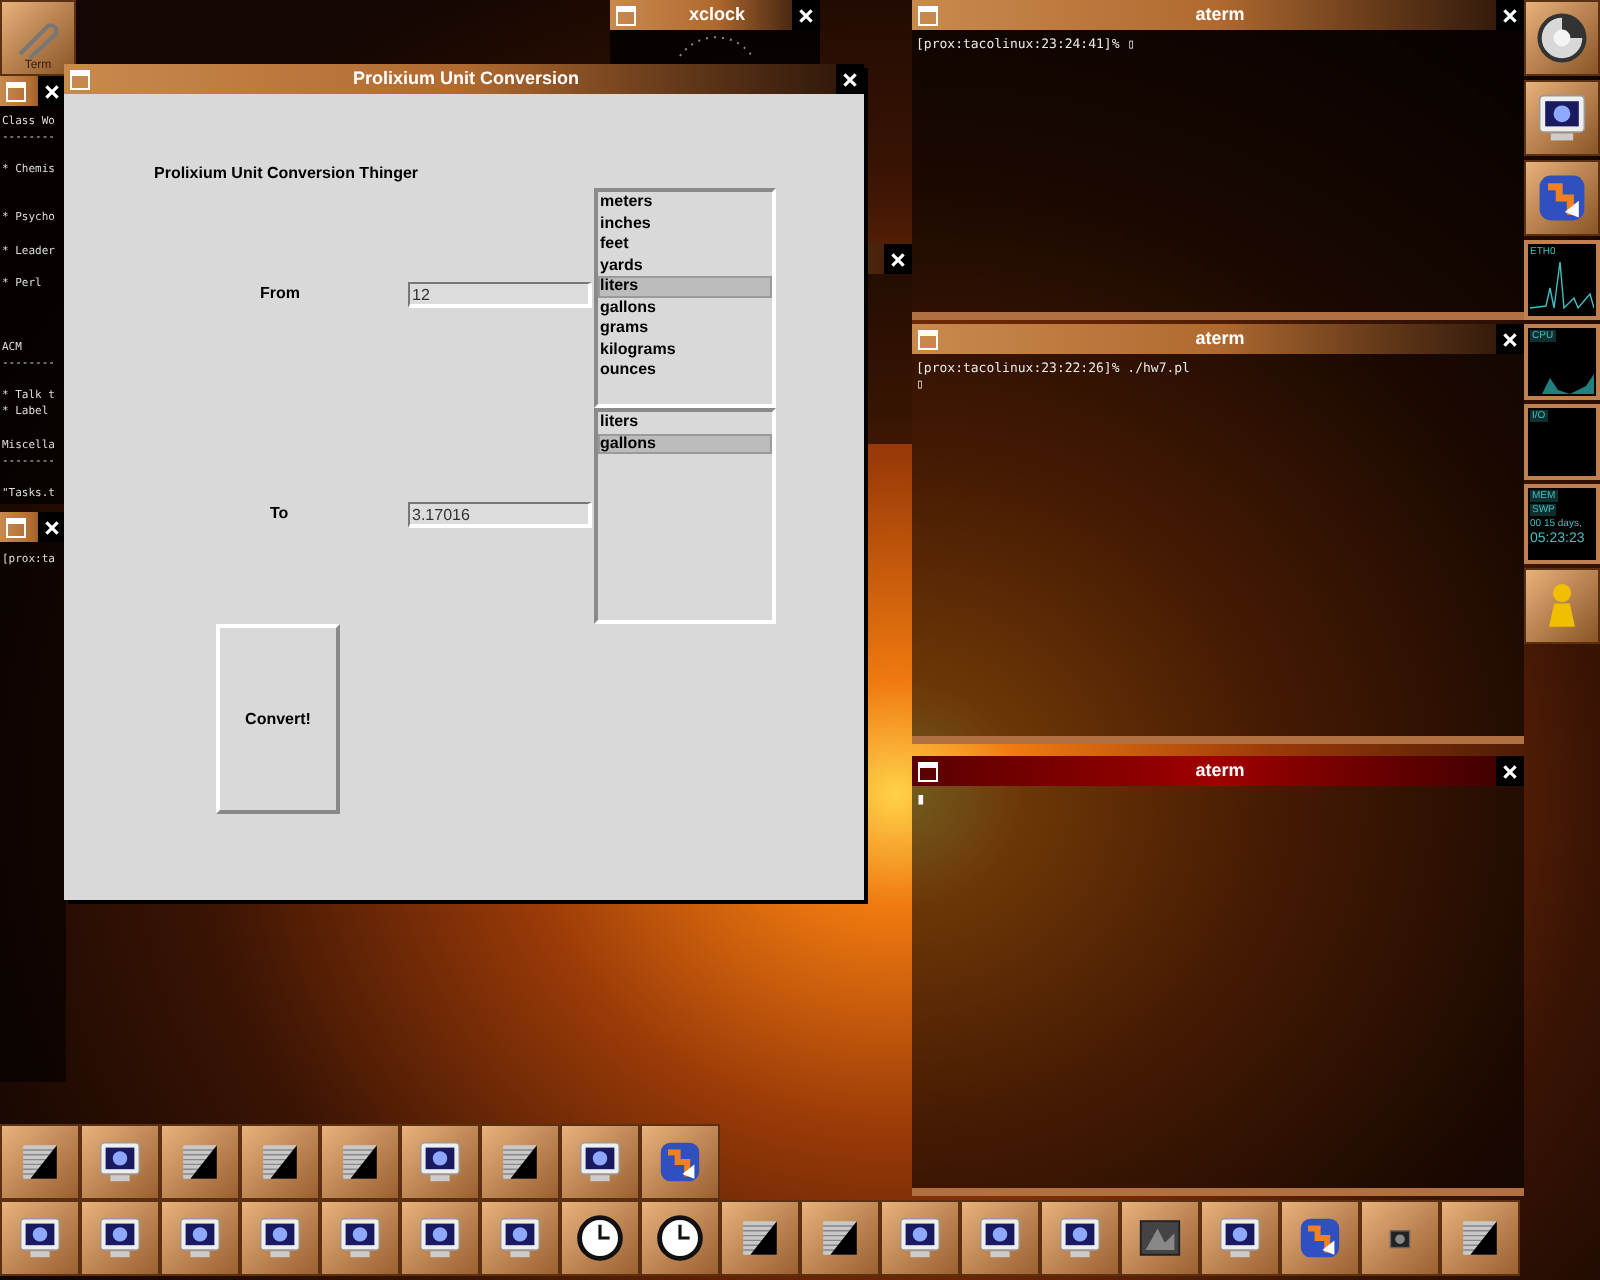 This screenshot has height=1280, width=1600. What do you see at coordinates (287, 174) in the screenshot?
I see `dialog-heading: Prolixium Unit Conversion Thinger` at bounding box center [287, 174].